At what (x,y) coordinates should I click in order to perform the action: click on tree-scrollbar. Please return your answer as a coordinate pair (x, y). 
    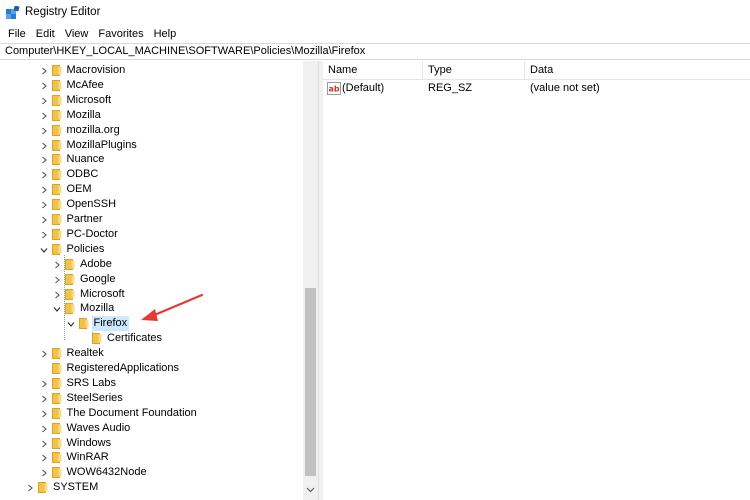
    Looking at the image, I should click on (310, 280).